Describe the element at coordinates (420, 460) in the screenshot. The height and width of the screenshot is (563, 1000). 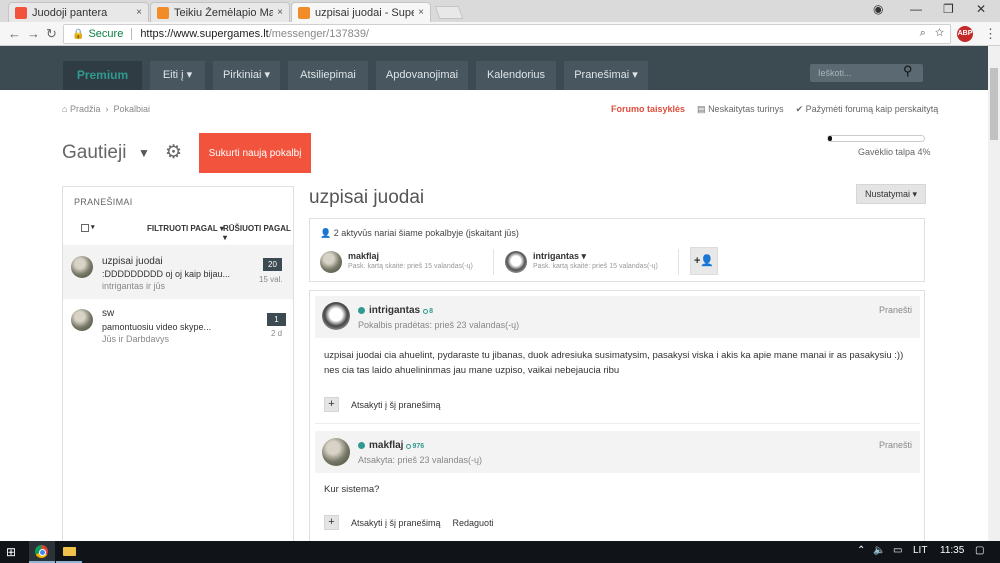
I see `post-date: Atsakyta: prieš 23 valandas(-ų)` at that location.